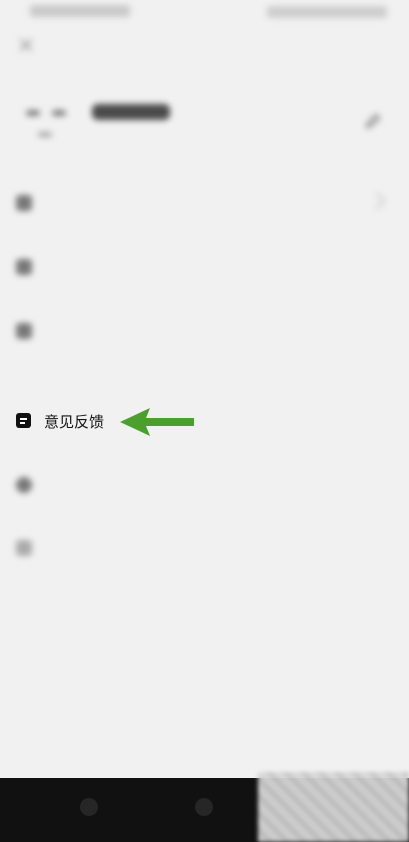 This screenshot has height=842, width=409. Describe the element at coordinates (204, 421) in the screenshot. I see `menu-item-feedback: 意见反馈` at that location.